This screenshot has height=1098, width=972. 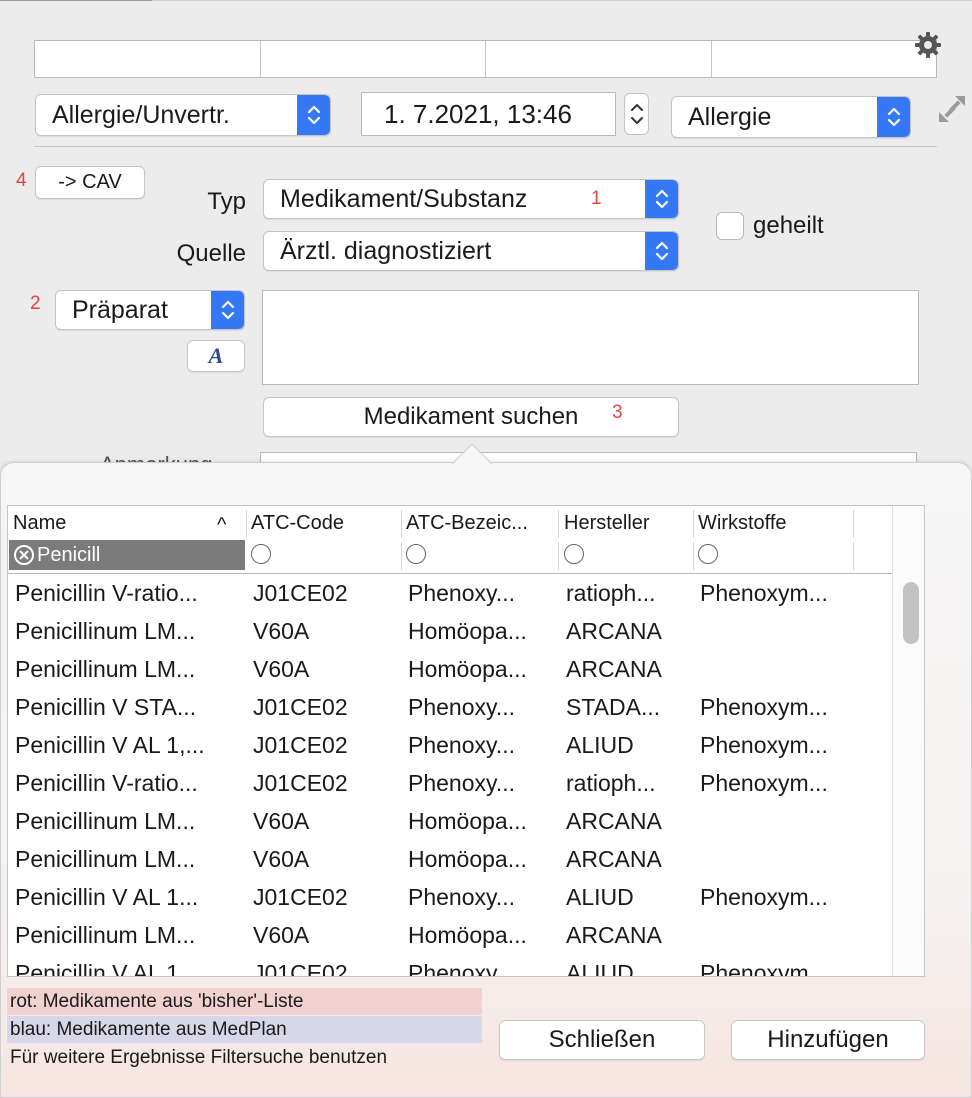 I want to click on font-button: A, so click(x=216, y=356).